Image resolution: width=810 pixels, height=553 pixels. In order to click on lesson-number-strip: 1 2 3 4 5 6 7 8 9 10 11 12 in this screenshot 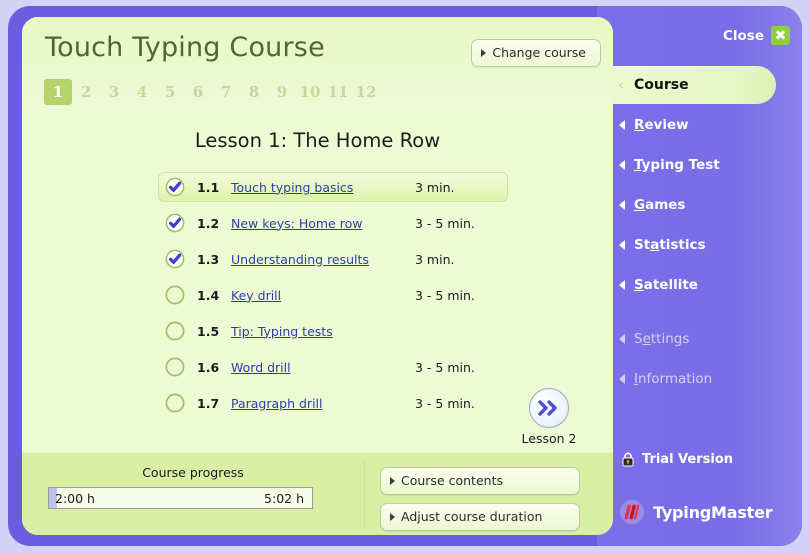, I will do `click(212, 92)`.